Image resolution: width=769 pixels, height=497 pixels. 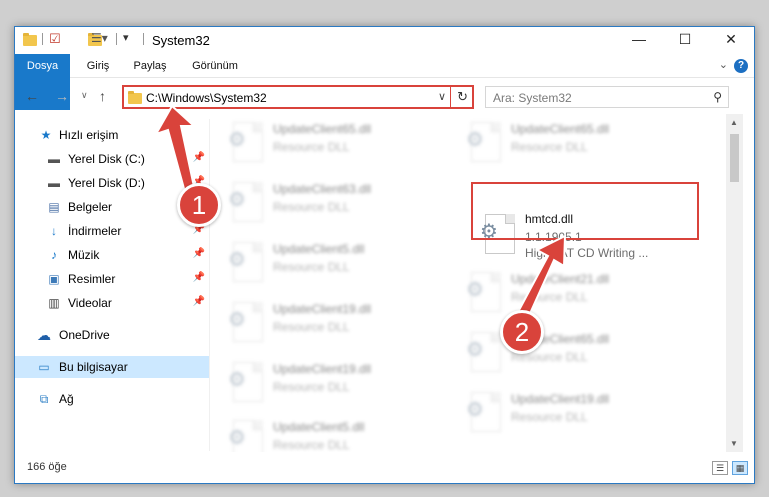 What do you see at coordinates (585, 211) in the screenshot?
I see `highlight-box` at bounding box center [585, 211].